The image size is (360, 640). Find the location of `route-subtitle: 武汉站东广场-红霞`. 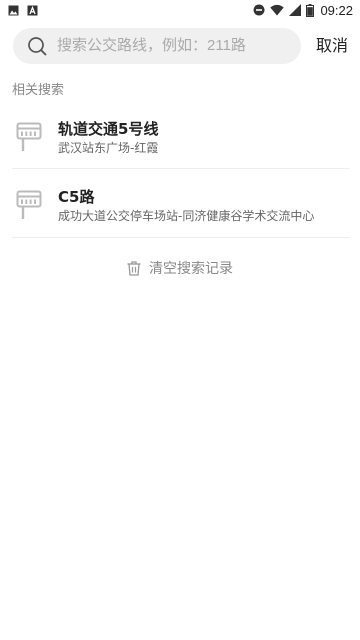

route-subtitle: 武汉站东广场-红霞 is located at coordinates (108, 148).